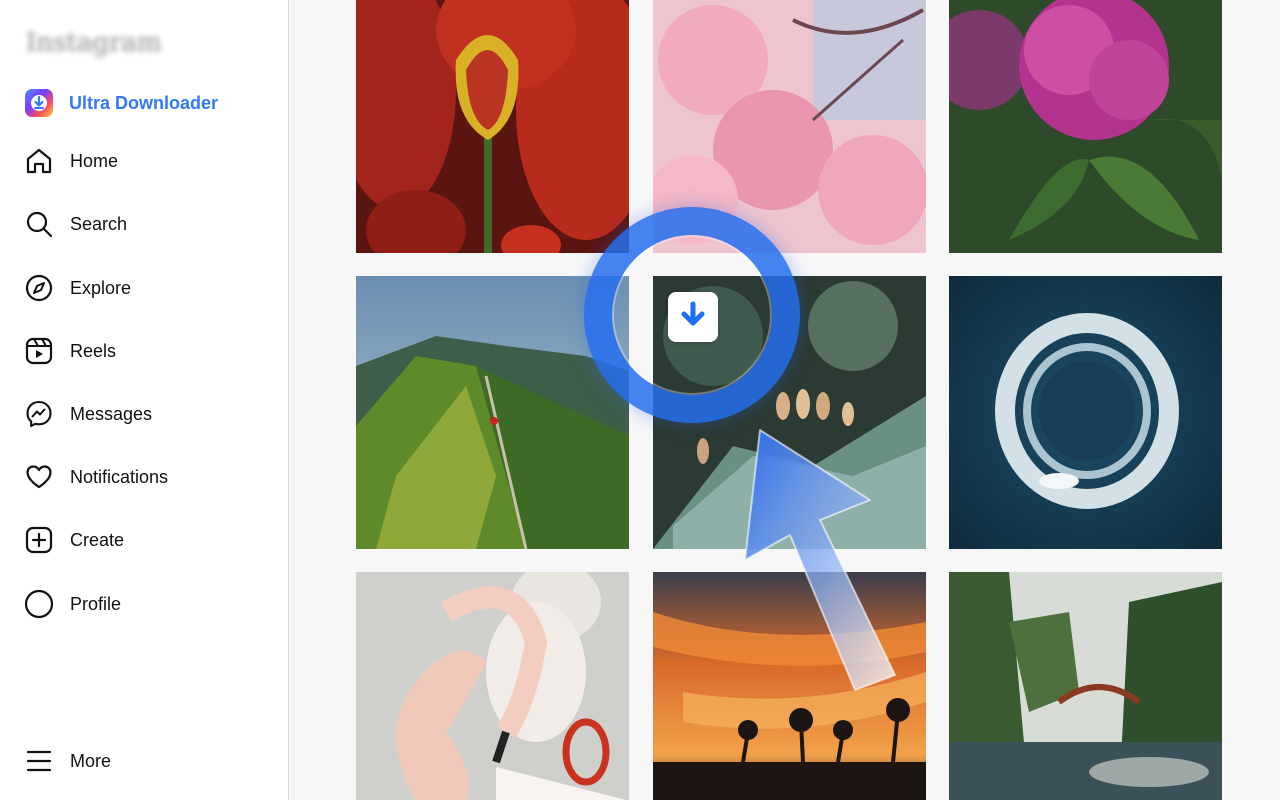  Describe the element at coordinates (39, 414) in the screenshot. I see `messenger-icon` at that location.